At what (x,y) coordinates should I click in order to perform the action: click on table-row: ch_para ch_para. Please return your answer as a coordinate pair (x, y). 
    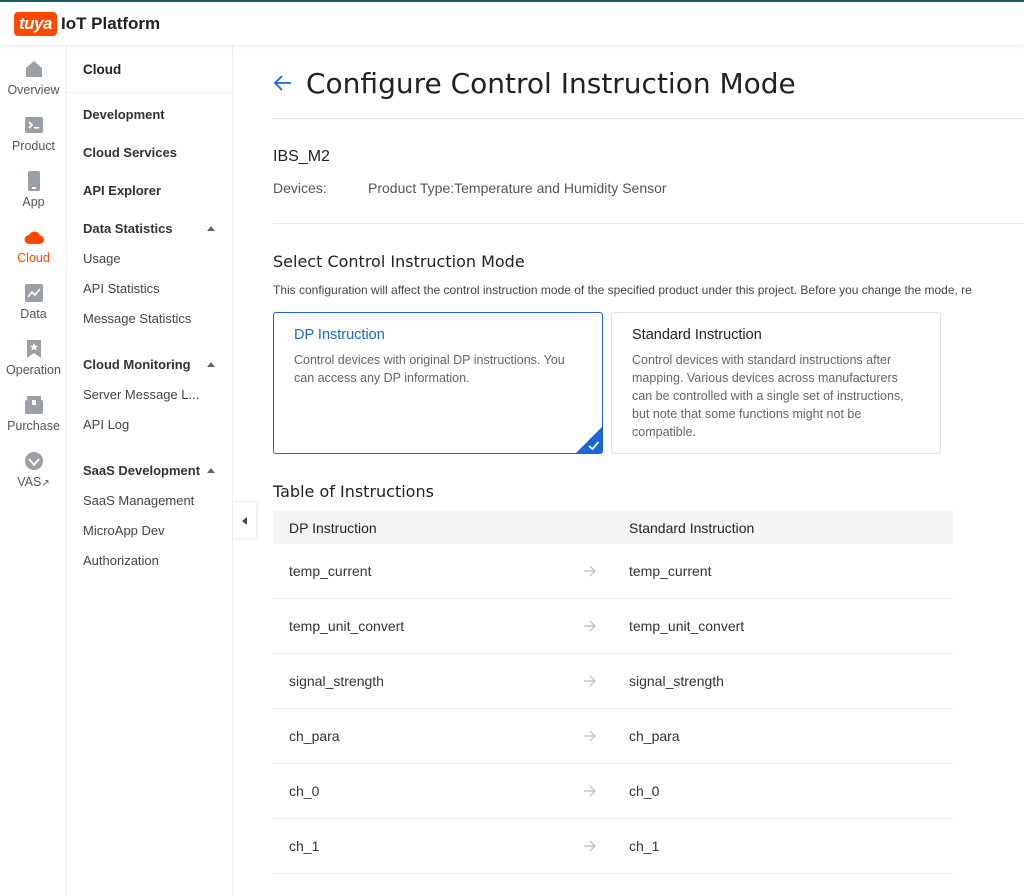
    Looking at the image, I should click on (613, 736).